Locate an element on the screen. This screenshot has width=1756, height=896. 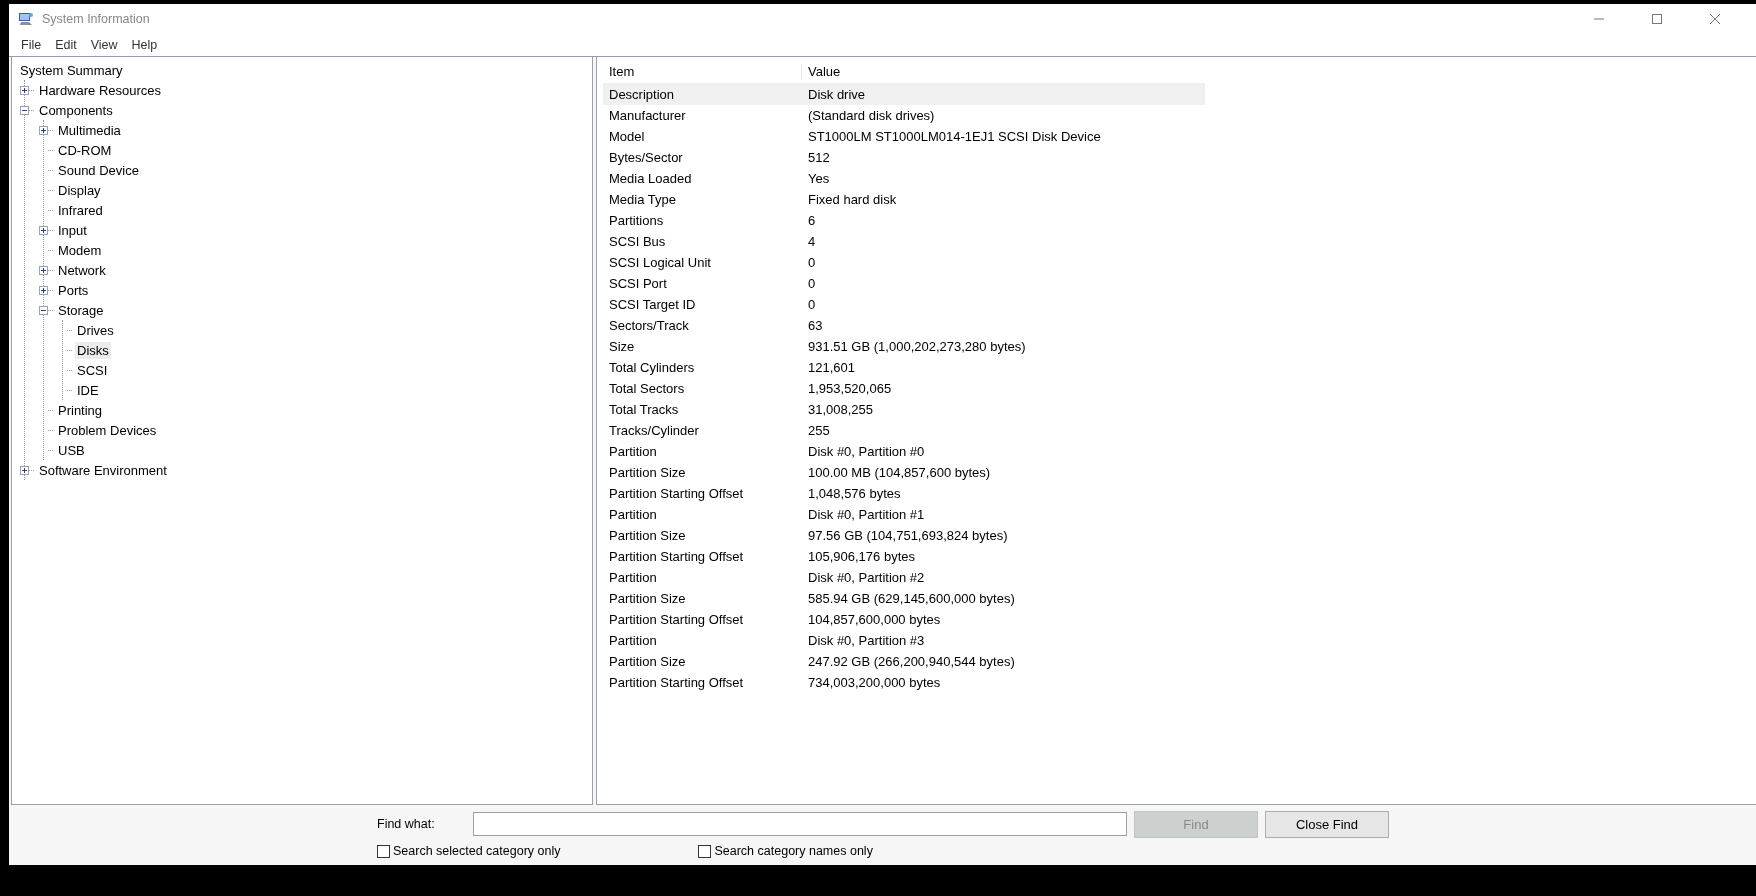
tree-item: Drives is located at coordinates (95, 330).